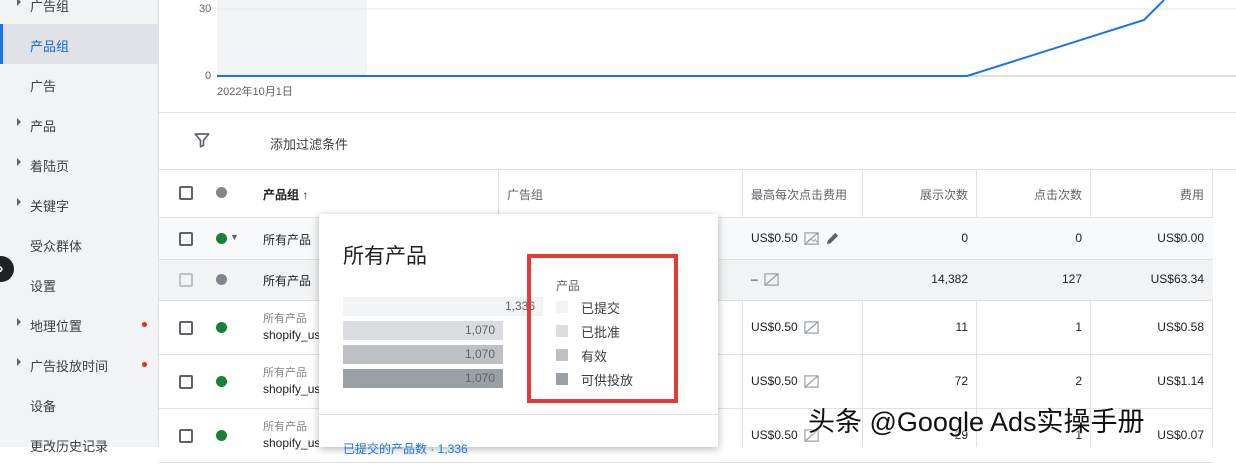 This screenshot has height=464, width=1236. What do you see at coordinates (1, 44) in the screenshot?
I see `active-indicator` at bounding box center [1, 44].